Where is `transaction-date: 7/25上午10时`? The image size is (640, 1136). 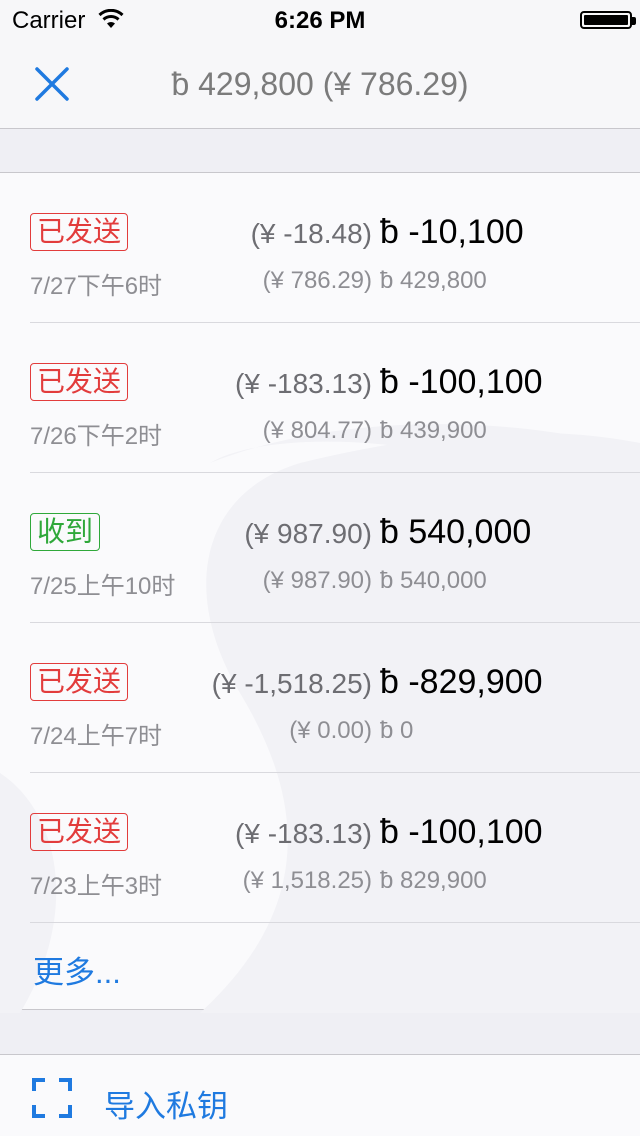
transaction-date: 7/25上午10时 is located at coordinates (103, 586).